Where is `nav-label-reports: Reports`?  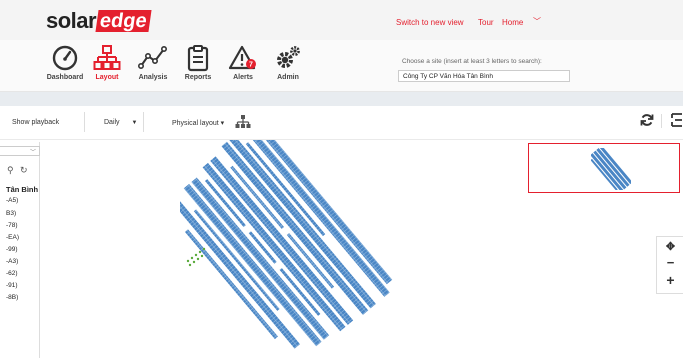 nav-label-reports: Reports is located at coordinates (198, 77).